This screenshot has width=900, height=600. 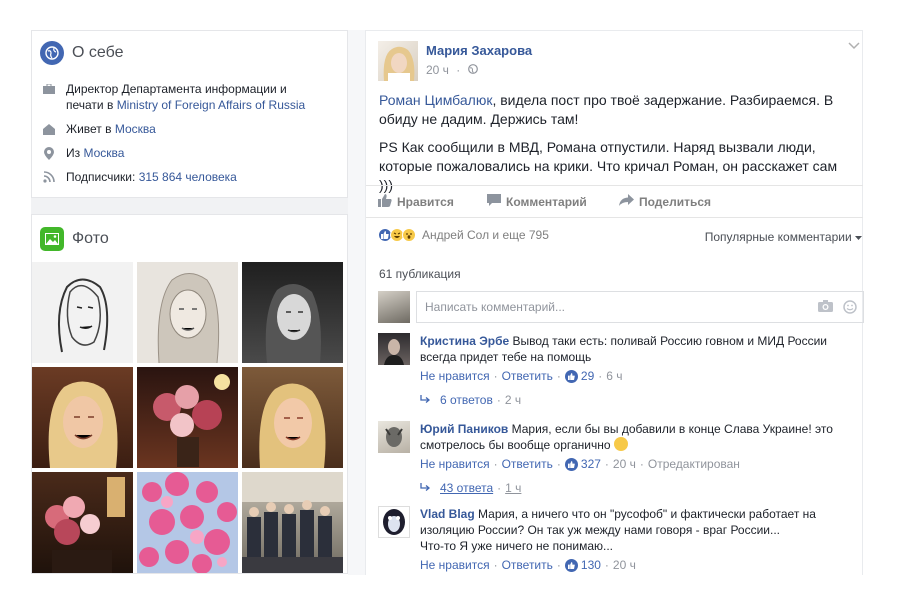 What do you see at coordinates (135, 129) in the screenshot?
I see `lives-link: Москва` at bounding box center [135, 129].